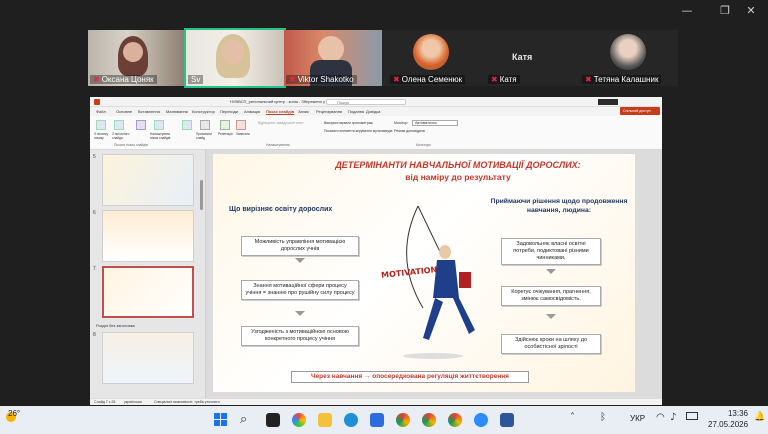  Describe the element at coordinates (356, 111) in the screenshot. I see `tab-view: Подання` at that location.